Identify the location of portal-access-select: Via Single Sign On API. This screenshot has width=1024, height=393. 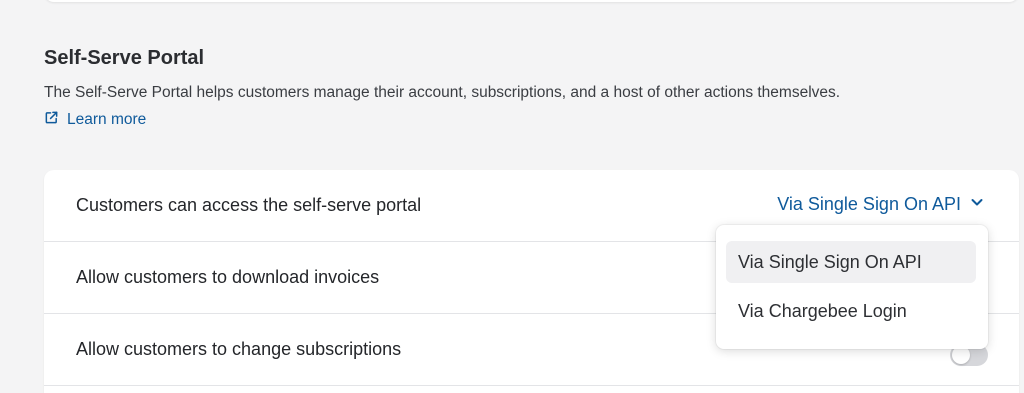
(881, 204).